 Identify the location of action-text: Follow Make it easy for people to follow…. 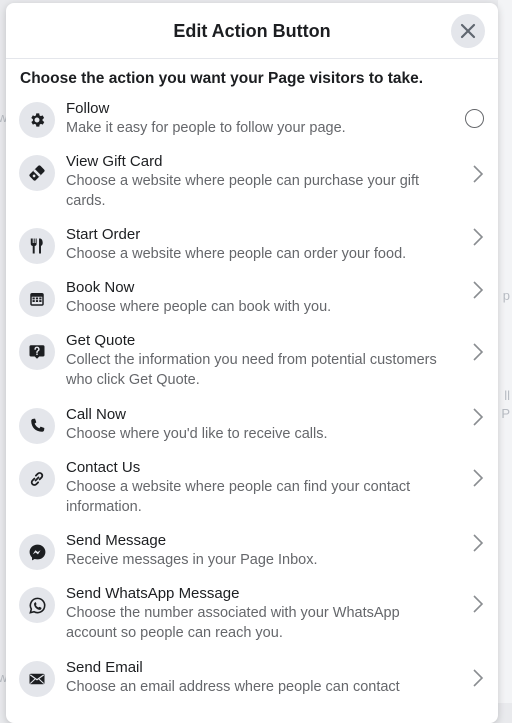
(275, 118).